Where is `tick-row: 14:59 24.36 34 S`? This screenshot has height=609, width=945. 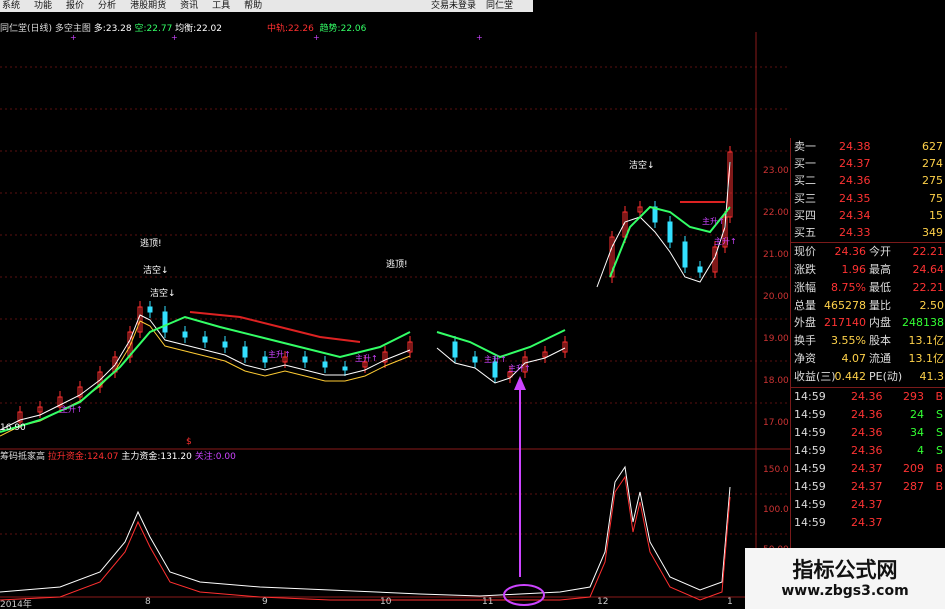 tick-row: 14:59 24.36 34 S is located at coordinates (868, 432).